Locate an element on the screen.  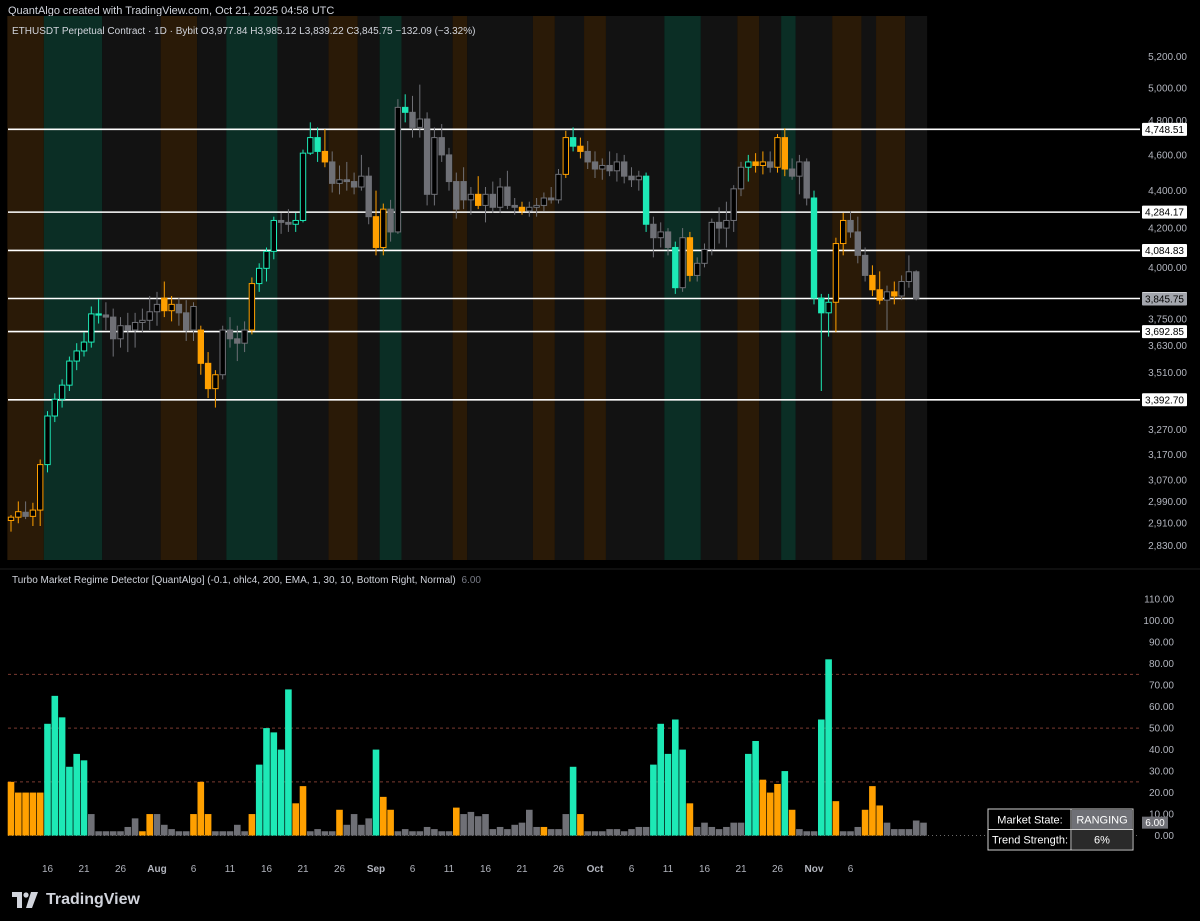
tradingview-wordmark: TradingView is located at coordinates (93, 899).